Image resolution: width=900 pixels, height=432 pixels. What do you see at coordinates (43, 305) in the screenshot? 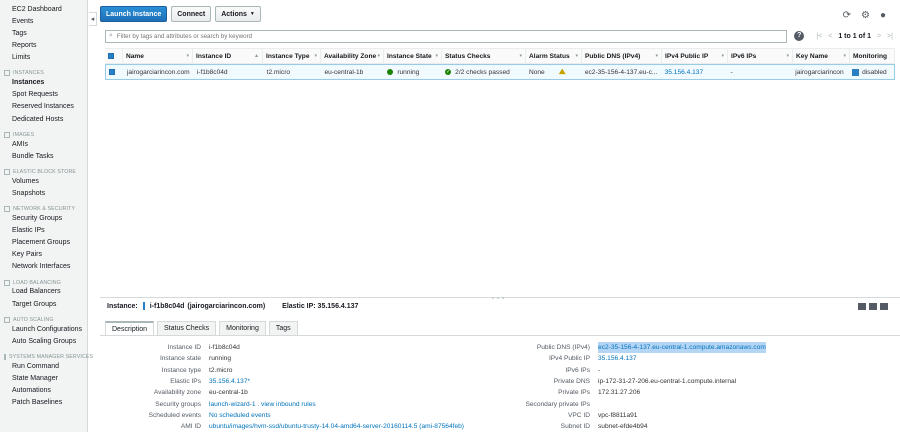
I see `sidebar-item-target-groups: Target Groups` at bounding box center [43, 305].